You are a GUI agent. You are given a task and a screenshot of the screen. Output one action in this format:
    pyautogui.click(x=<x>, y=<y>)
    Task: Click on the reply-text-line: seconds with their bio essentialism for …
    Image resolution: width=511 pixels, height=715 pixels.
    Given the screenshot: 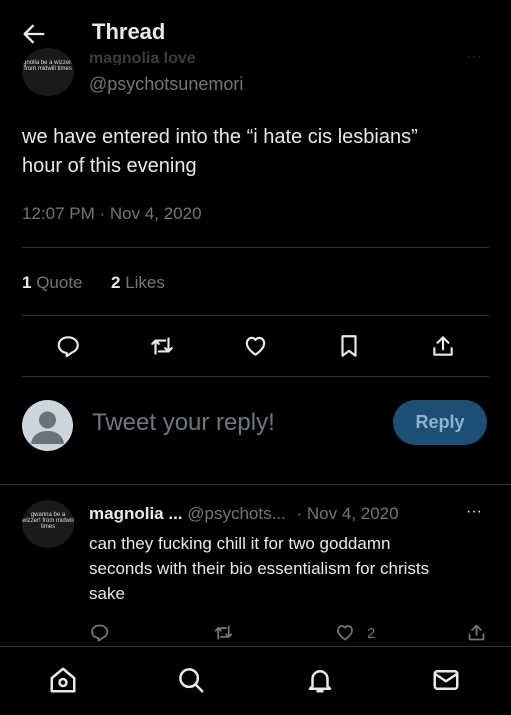 What is the action you would take?
    pyautogui.click(x=259, y=568)
    